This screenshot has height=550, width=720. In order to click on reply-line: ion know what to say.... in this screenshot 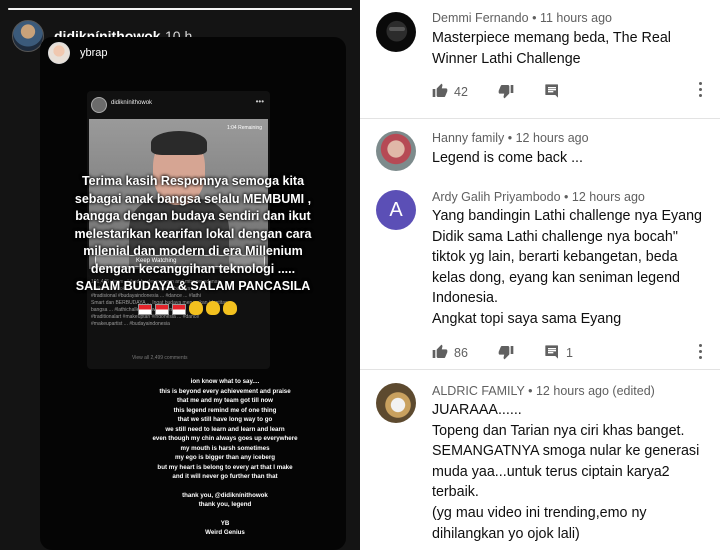, I will do `click(225, 381)`.